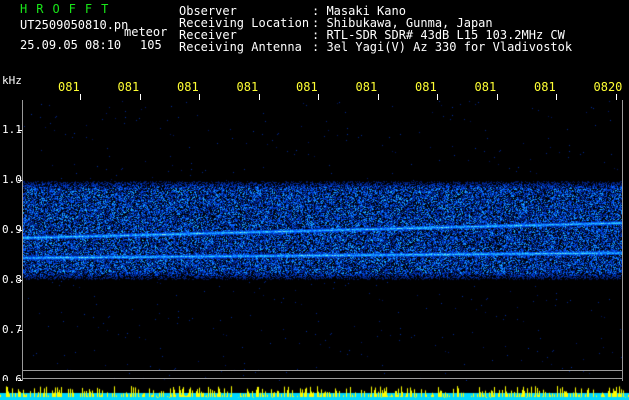  Describe the element at coordinates (69, 9) in the screenshot. I see `app-title: HROFFT` at that location.